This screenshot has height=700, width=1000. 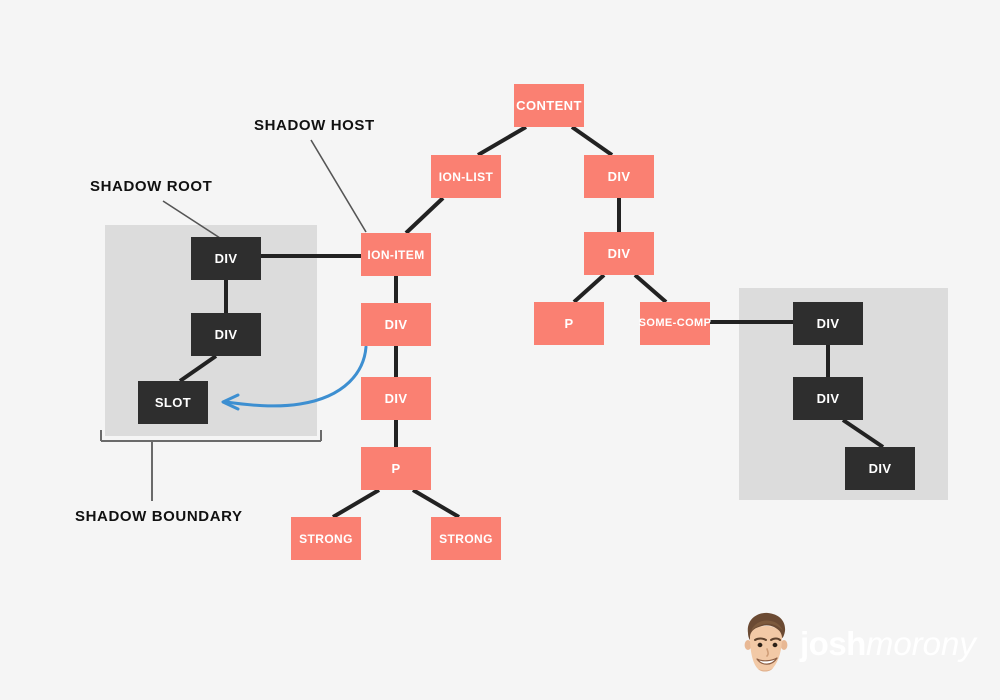 I want to click on shadow-boundary-bracket, so click(x=211, y=465).